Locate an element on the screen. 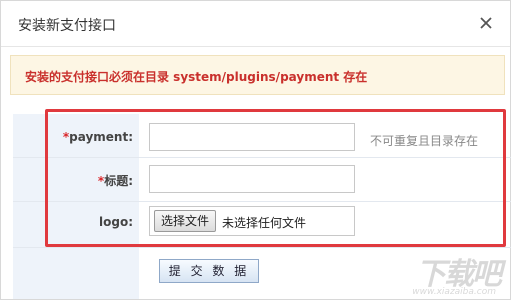 The image size is (513, 302). row-divider is located at coordinates (262, 247).